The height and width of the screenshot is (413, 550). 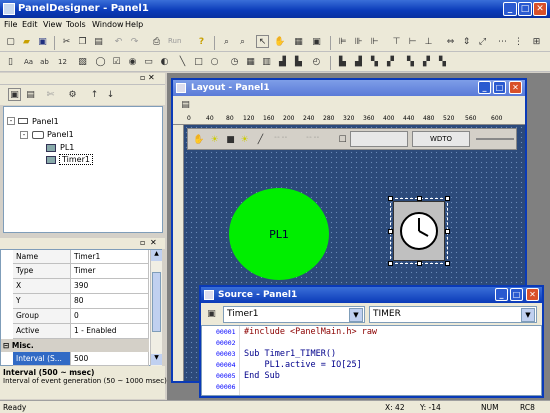 I want to click on menu-tools: Tools, so click(x=76, y=24).